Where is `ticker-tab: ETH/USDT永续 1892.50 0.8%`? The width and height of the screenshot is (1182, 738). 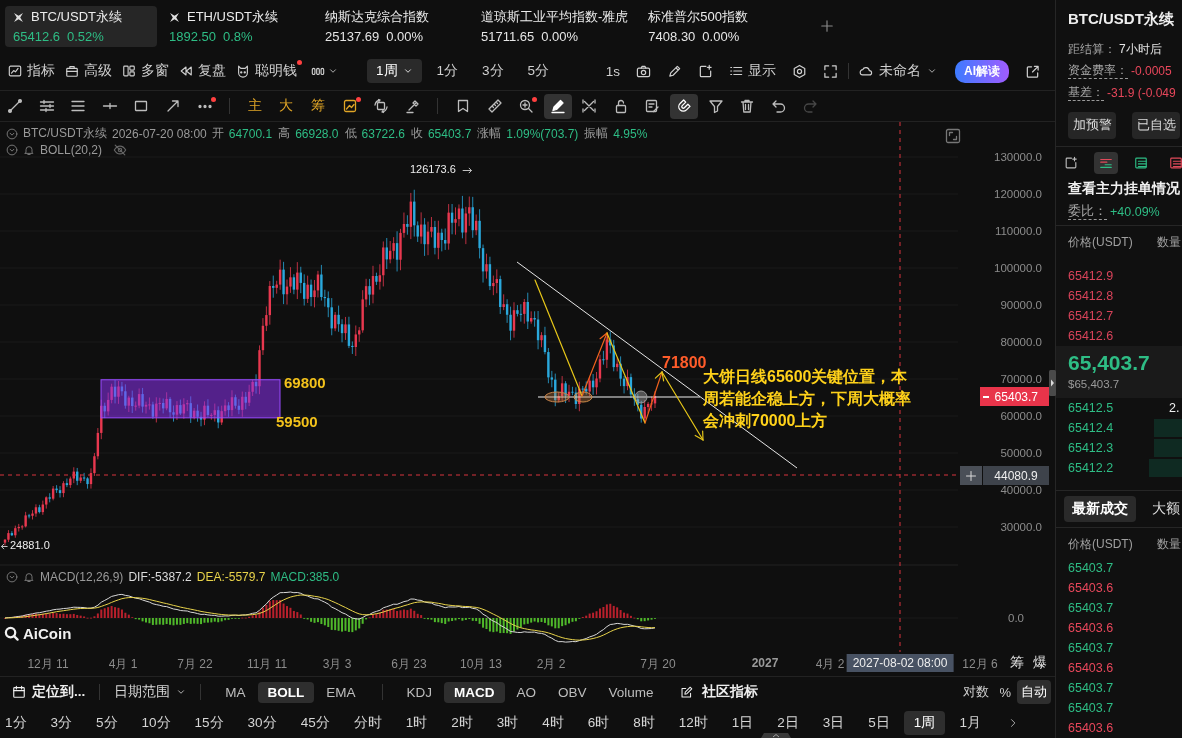
ticker-tab: ETH/USDT永续 1892.50 0.8% is located at coordinates (237, 26).